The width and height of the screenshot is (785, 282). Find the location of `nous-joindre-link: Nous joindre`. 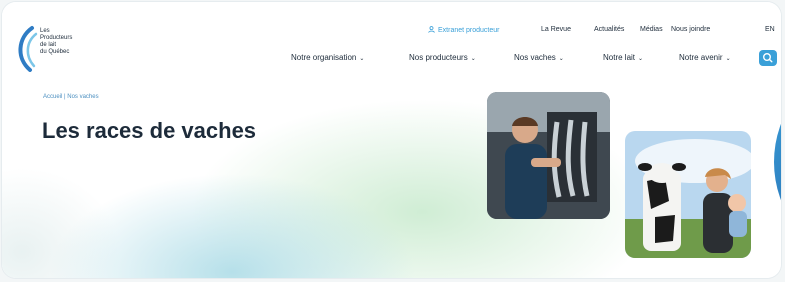

nous-joindre-link: Nous joindre is located at coordinates (690, 29).